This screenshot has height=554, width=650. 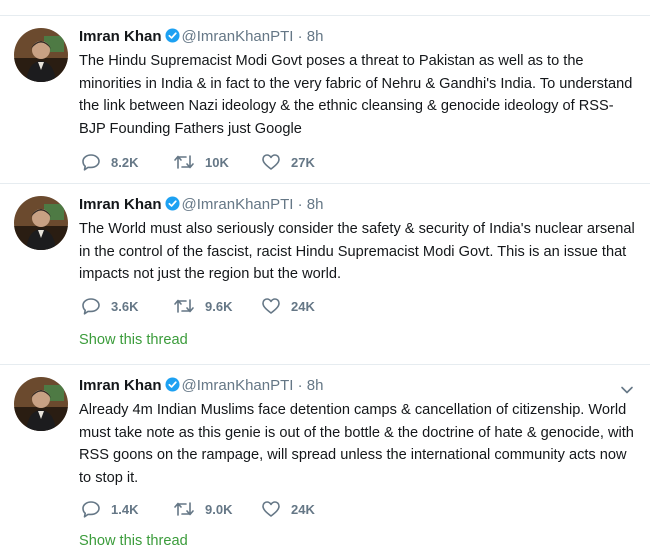 I want to click on chevron-down-icon, so click(x=627, y=390).